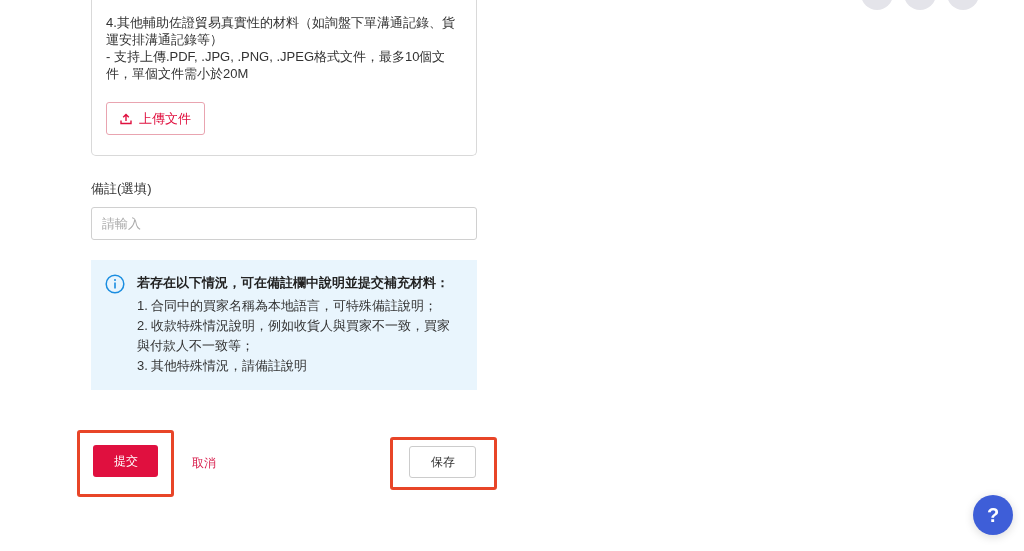 This screenshot has width=1024, height=551. I want to click on notice-item: 1. 合同中的買家名稱為本地語言，可特殊備註說明；, so click(288, 305).